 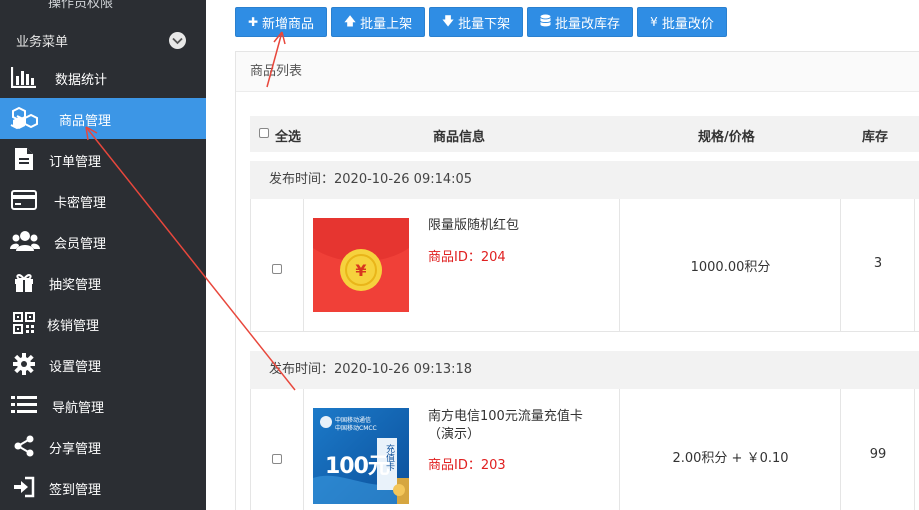 What do you see at coordinates (253, 22) in the screenshot?
I see `plus-icon: ✚` at bounding box center [253, 22].